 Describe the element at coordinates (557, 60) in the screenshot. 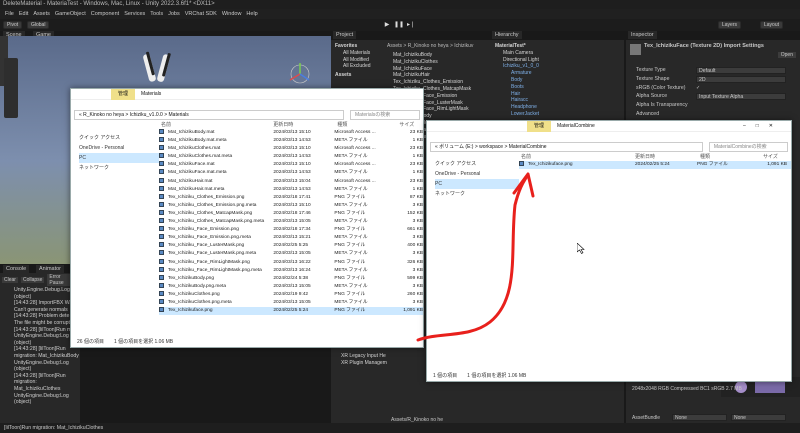

I see `hierarchy-item: Directional Light` at that location.